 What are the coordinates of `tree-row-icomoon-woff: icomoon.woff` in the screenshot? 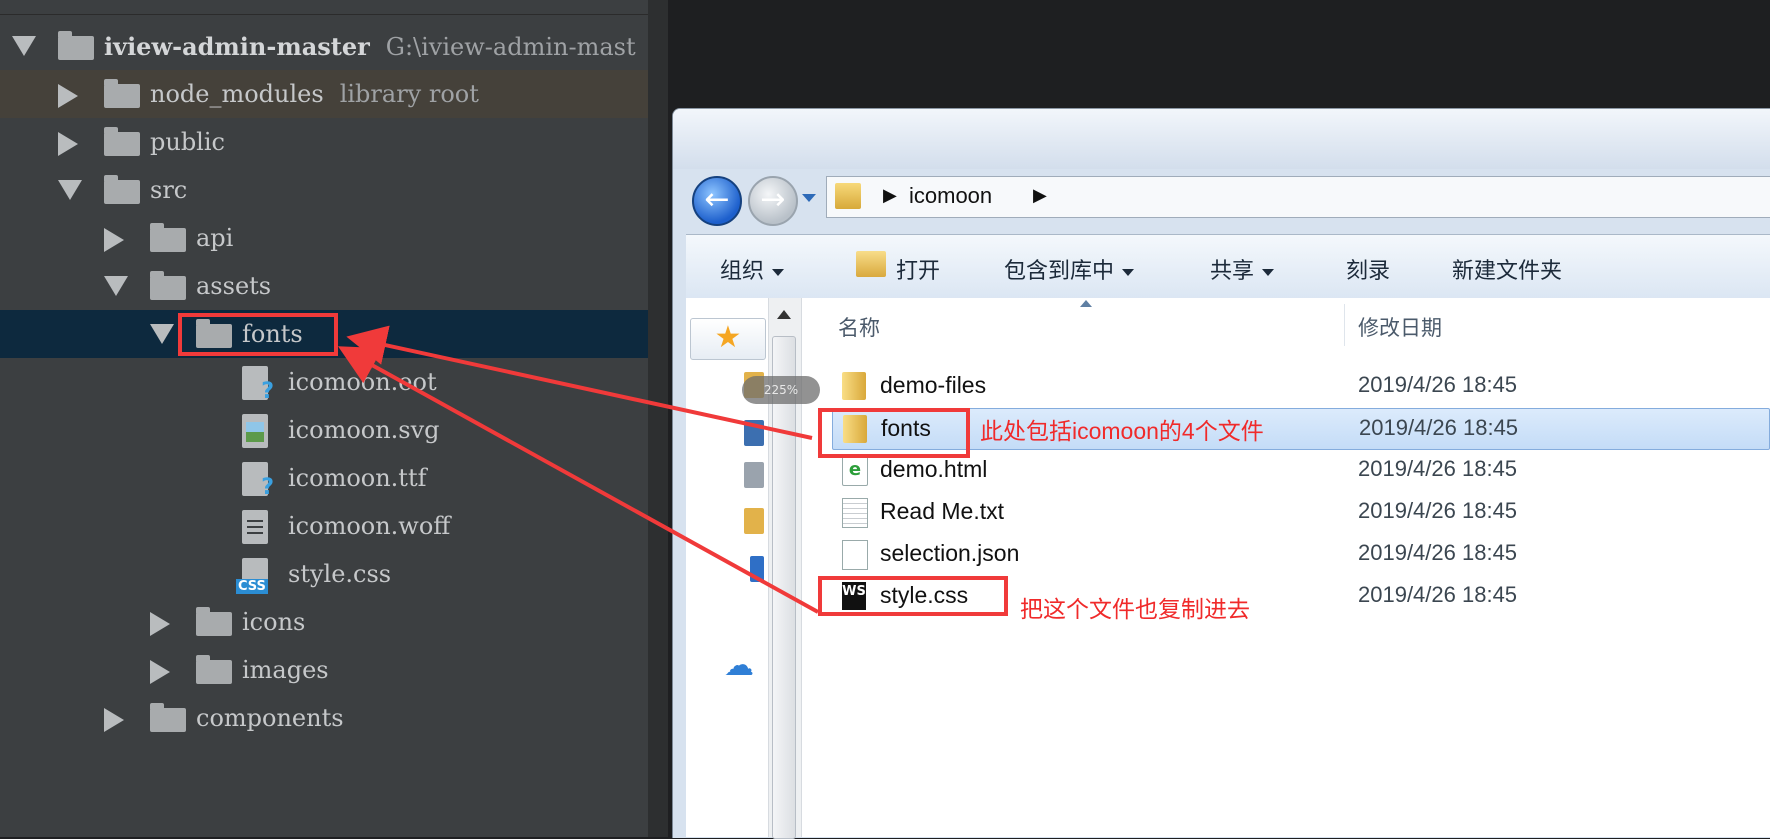 It's located at (334, 526).